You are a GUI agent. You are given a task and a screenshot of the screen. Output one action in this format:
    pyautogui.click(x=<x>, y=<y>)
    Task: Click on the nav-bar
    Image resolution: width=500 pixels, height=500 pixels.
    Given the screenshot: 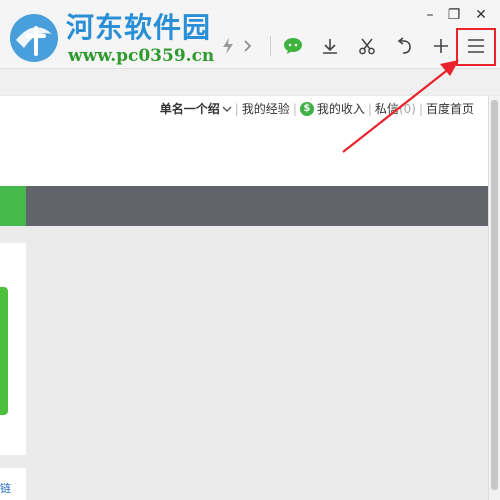 What is the action you would take?
    pyautogui.click(x=244, y=206)
    